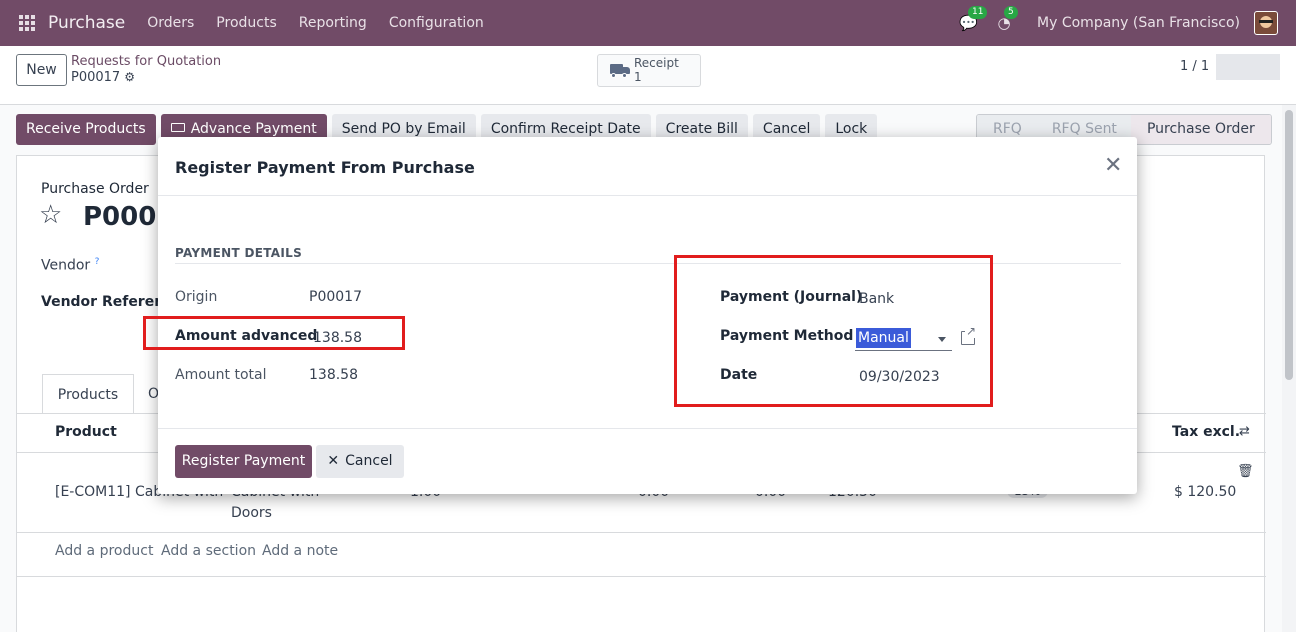  What do you see at coordinates (274, 333) in the screenshot?
I see `highlight-amount-advanced` at bounding box center [274, 333].